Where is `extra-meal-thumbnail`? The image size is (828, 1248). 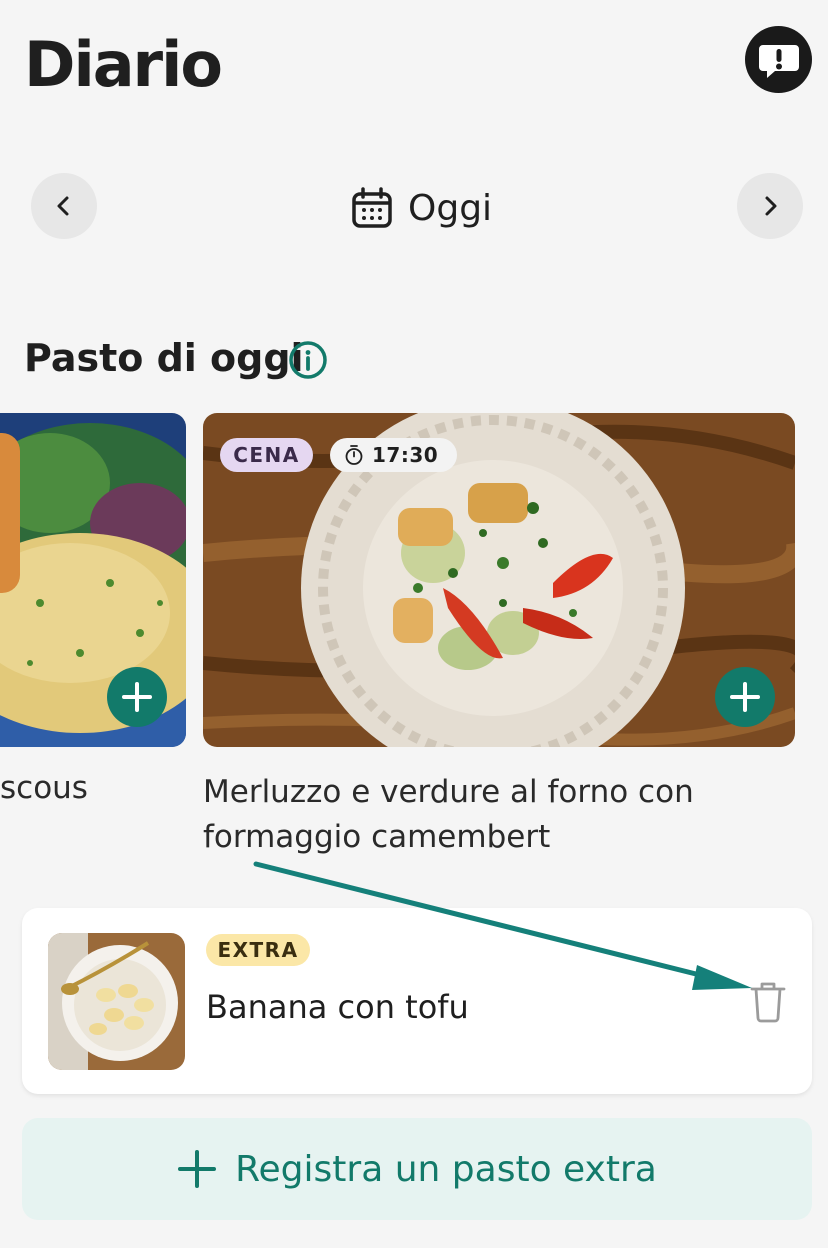
extra-meal-thumbnail is located at coordinates (116, 1001).